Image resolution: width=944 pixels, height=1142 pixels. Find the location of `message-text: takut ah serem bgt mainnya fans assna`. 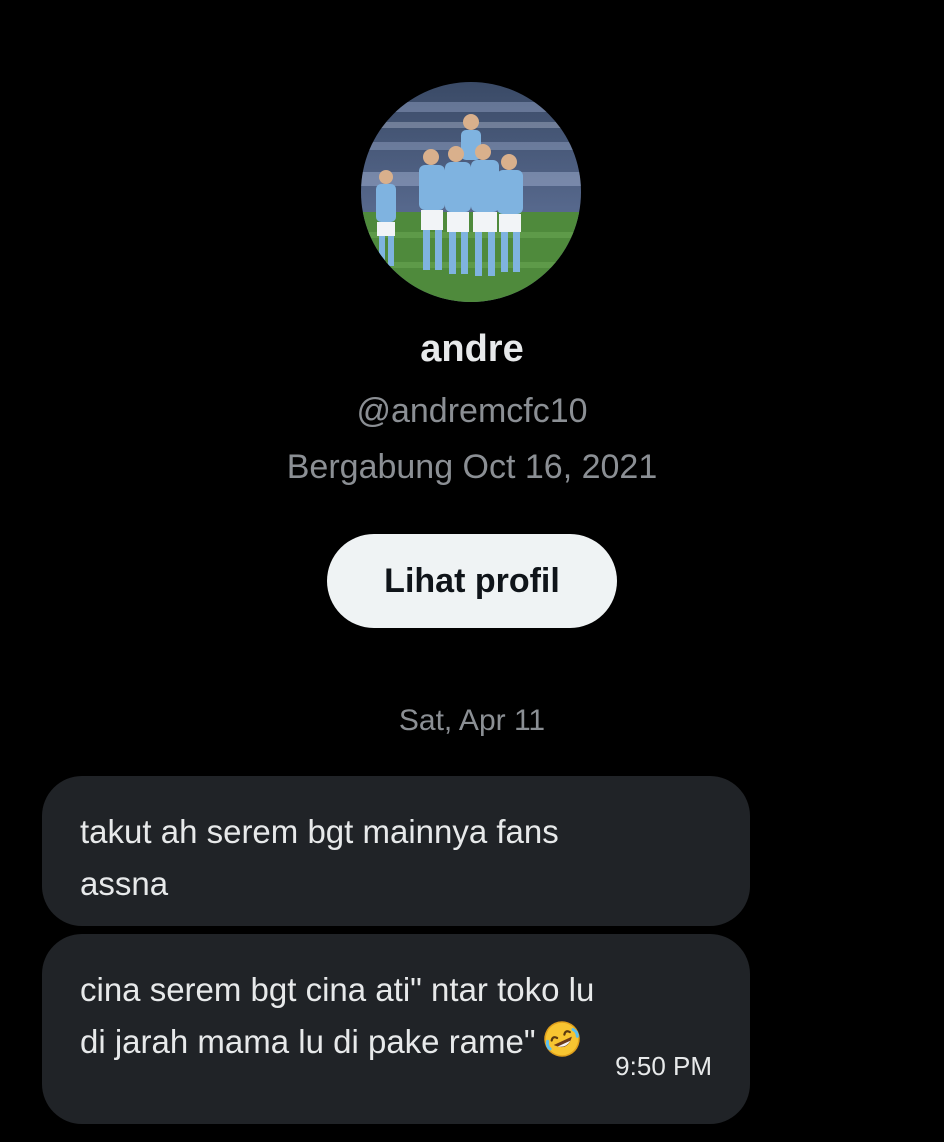

message-text: takut ah serem bgt mainnya fans assna is located at coordinates (319, 857).